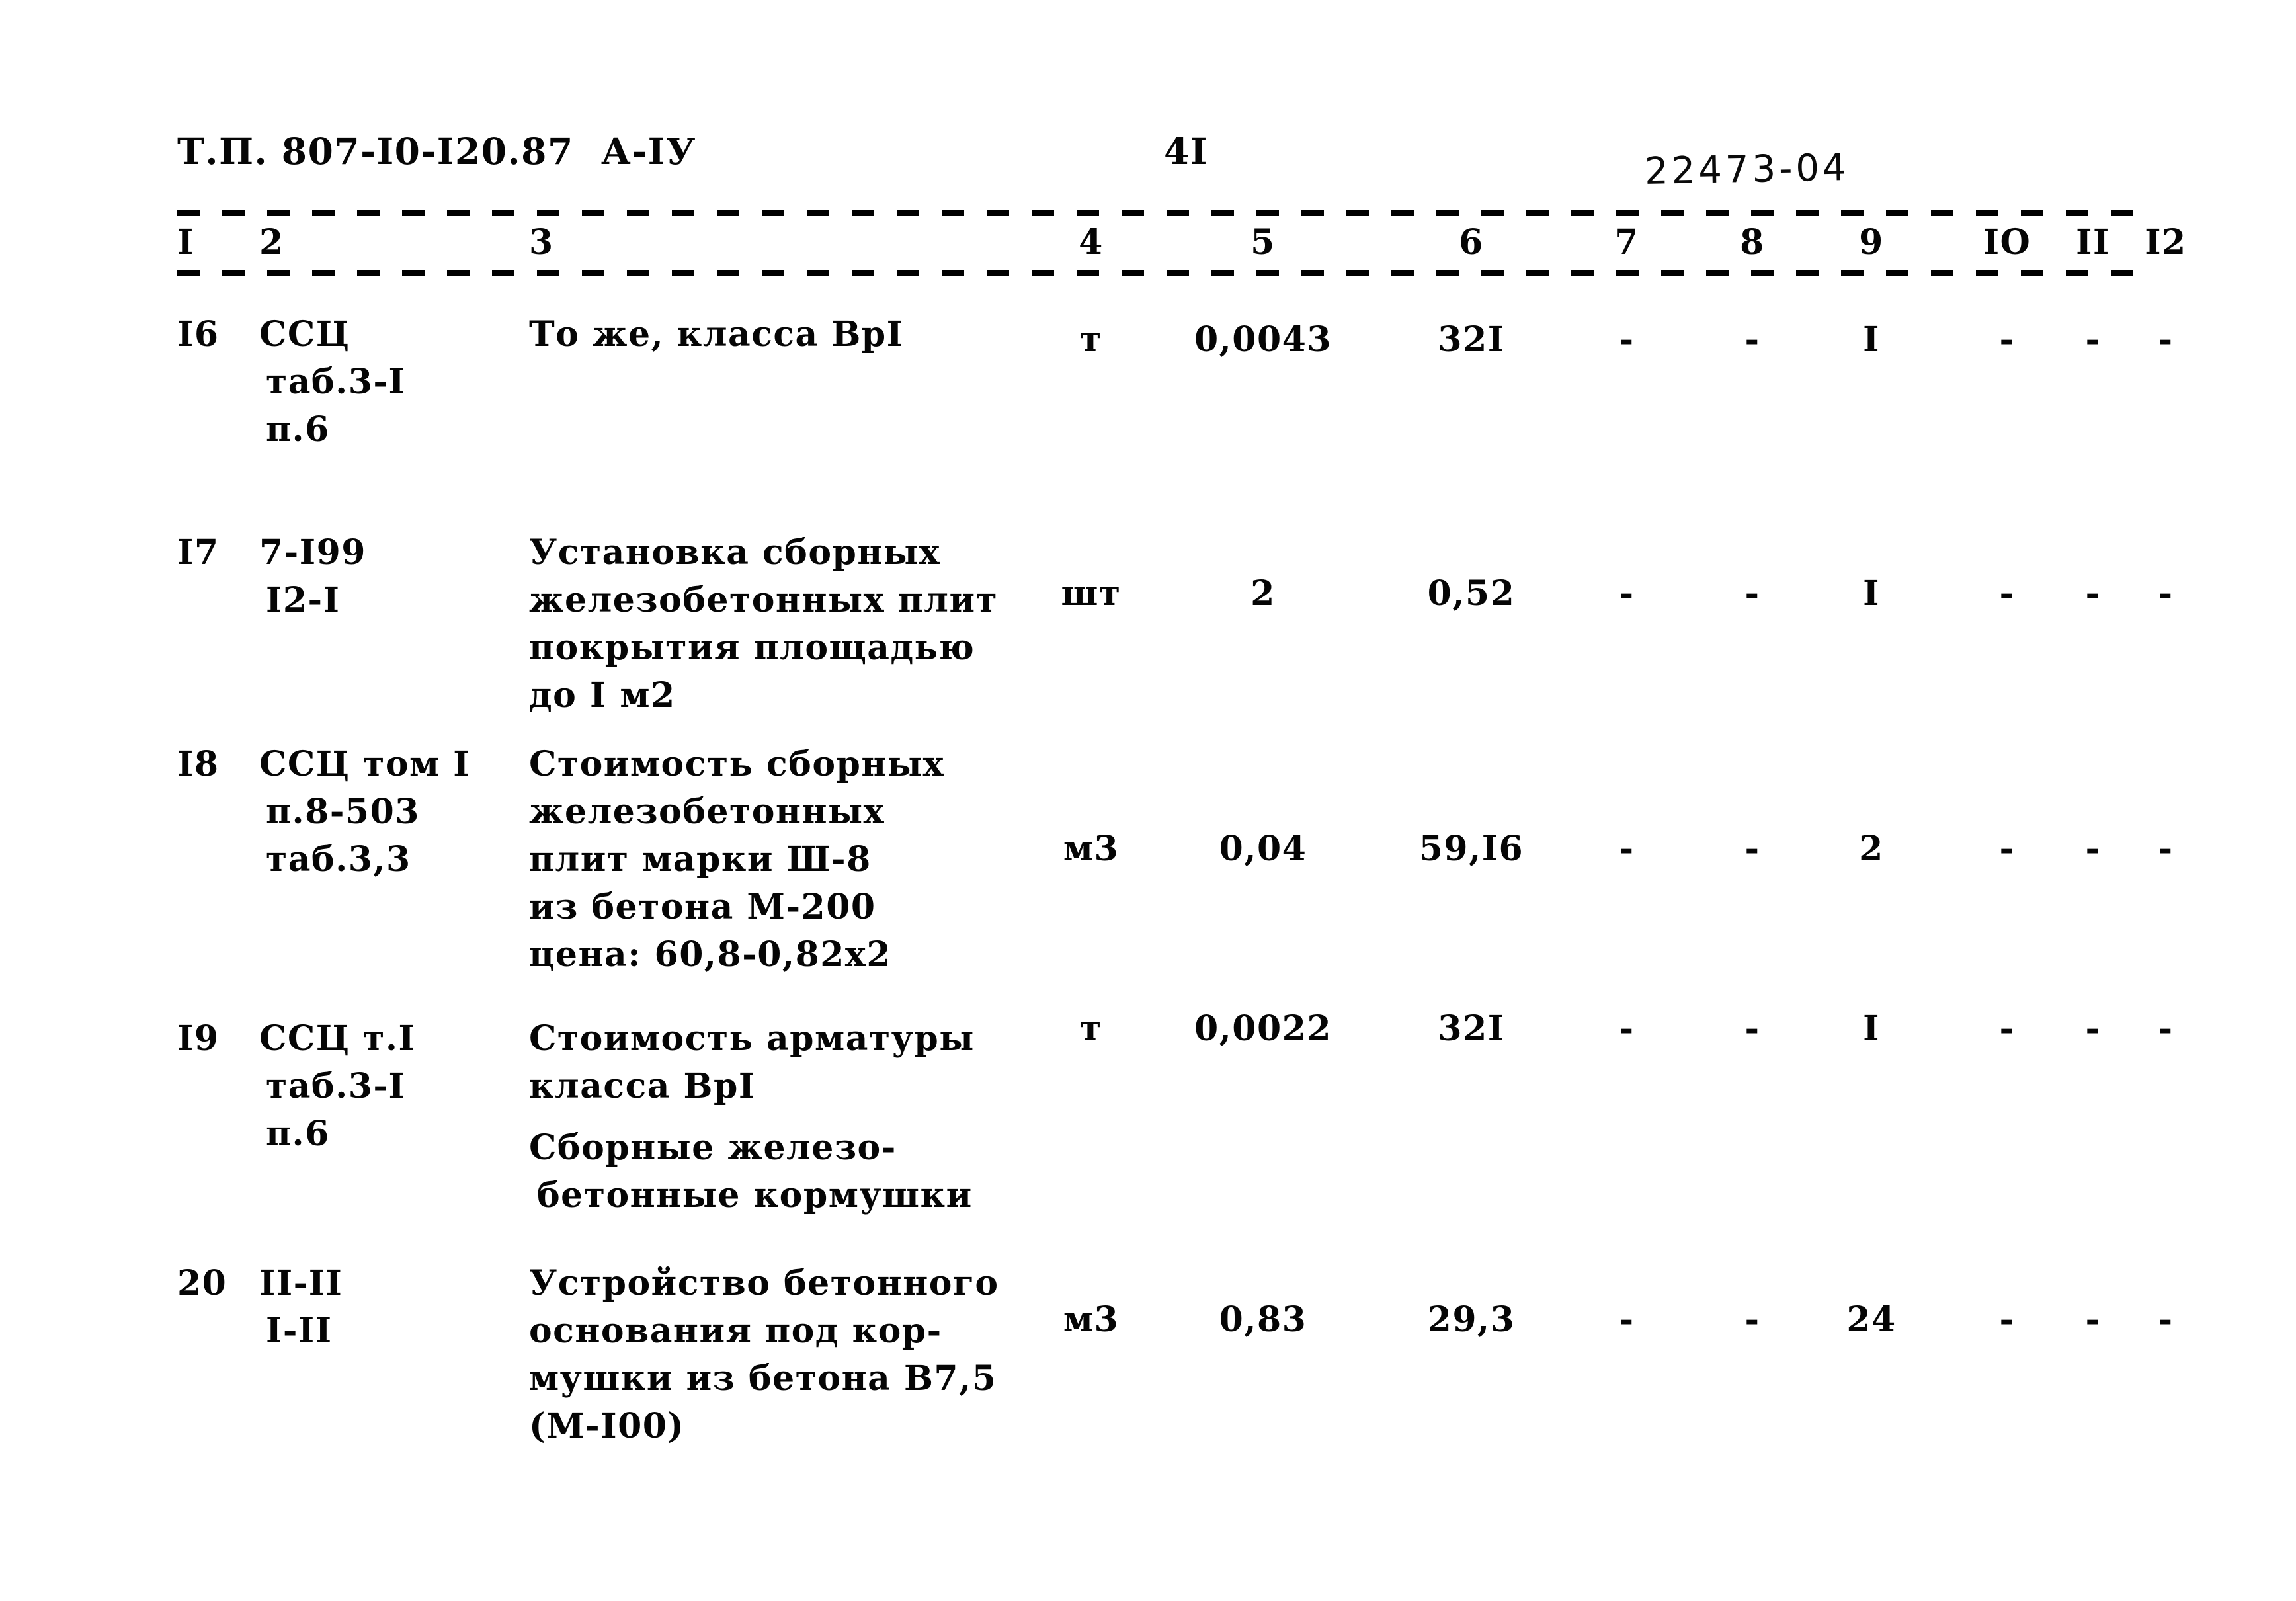  What do you see at coordinates (763, 1378) in the screenshot?
I see `row-description-line: мушки из бетона В7,5` at bounding box center [763, 1378].